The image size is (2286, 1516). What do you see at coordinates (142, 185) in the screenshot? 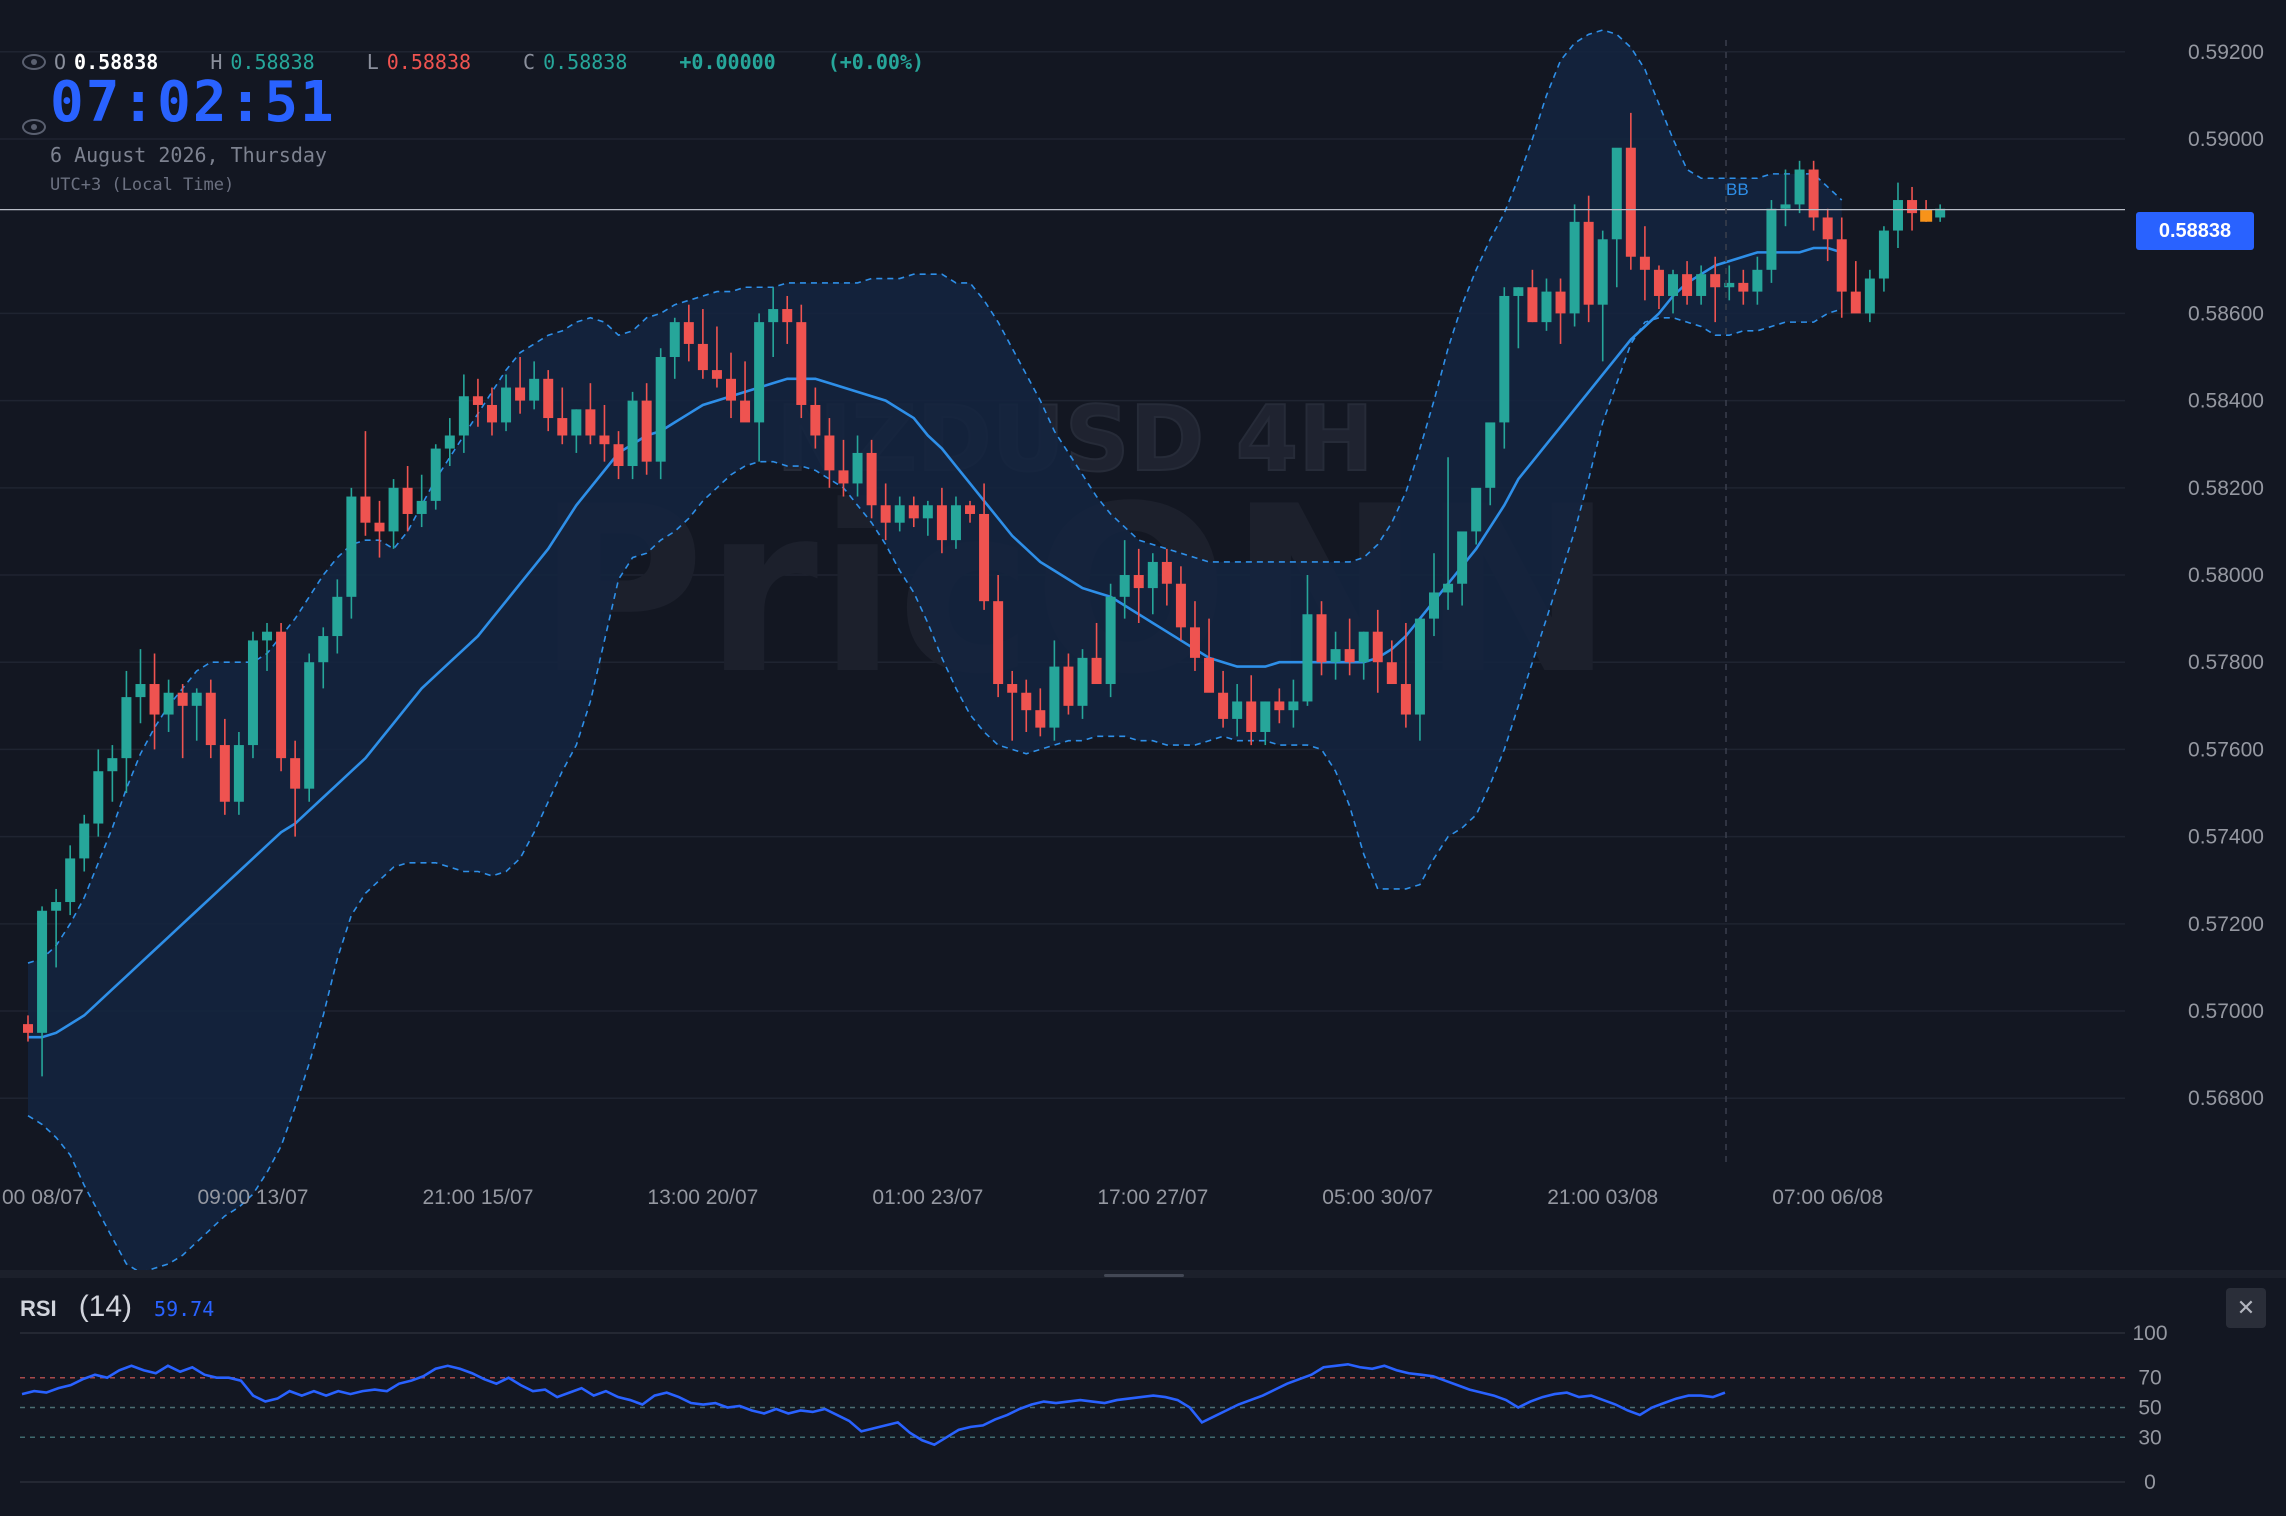
I see `timezone-label: UTC+3 (Local Time)` at bounding box center [142, 185].